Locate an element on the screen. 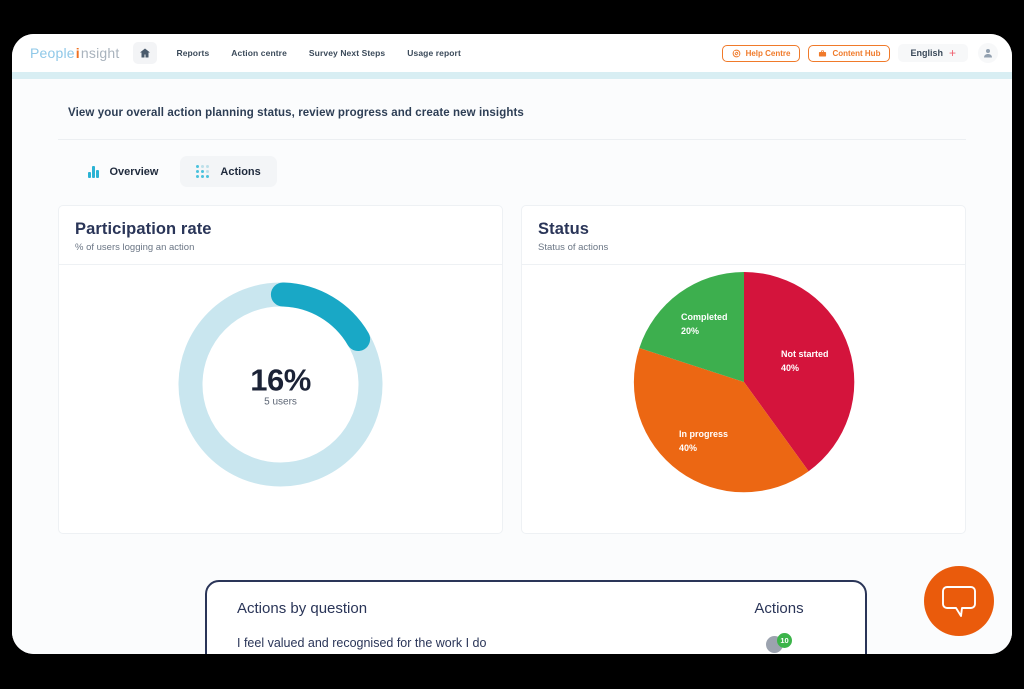 The height and width of the screenshot is (689, 1024). language-plus-icon: + is located at coordinates (952, 53).